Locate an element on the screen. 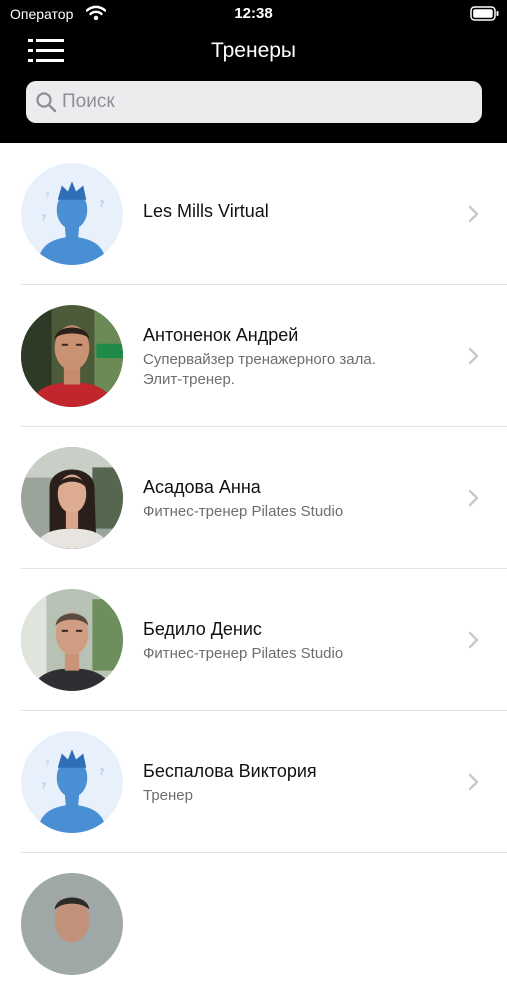 This screenshot has height=995, width=507. trainer-row is located at coordinates (253, 924).